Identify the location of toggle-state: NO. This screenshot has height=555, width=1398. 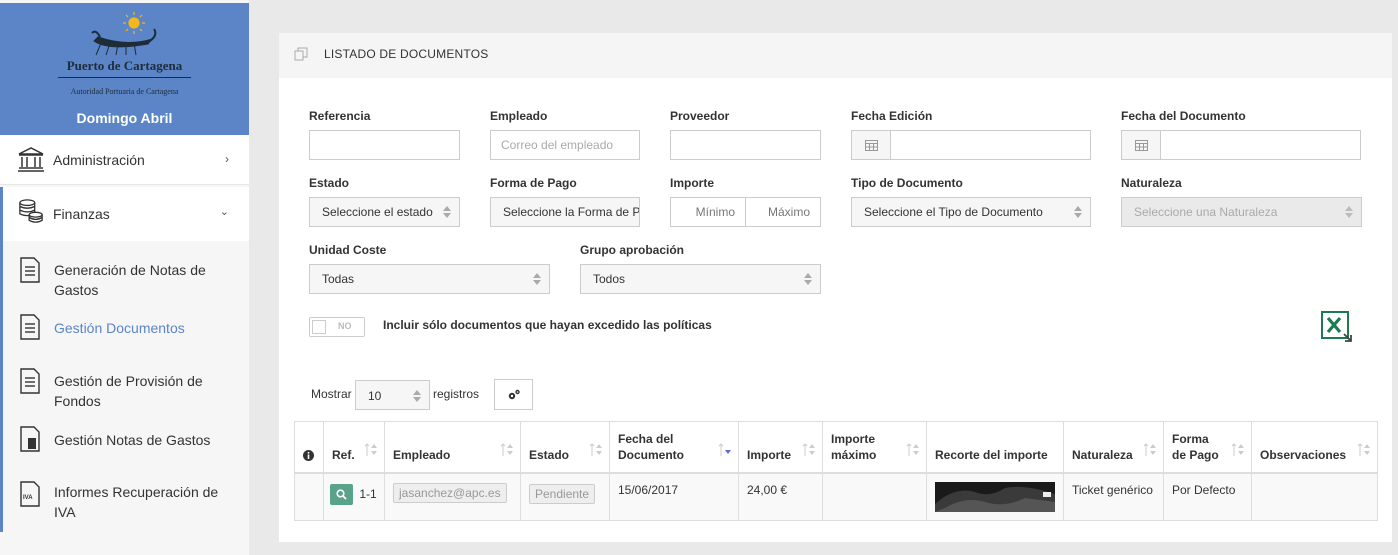
(345, 326).